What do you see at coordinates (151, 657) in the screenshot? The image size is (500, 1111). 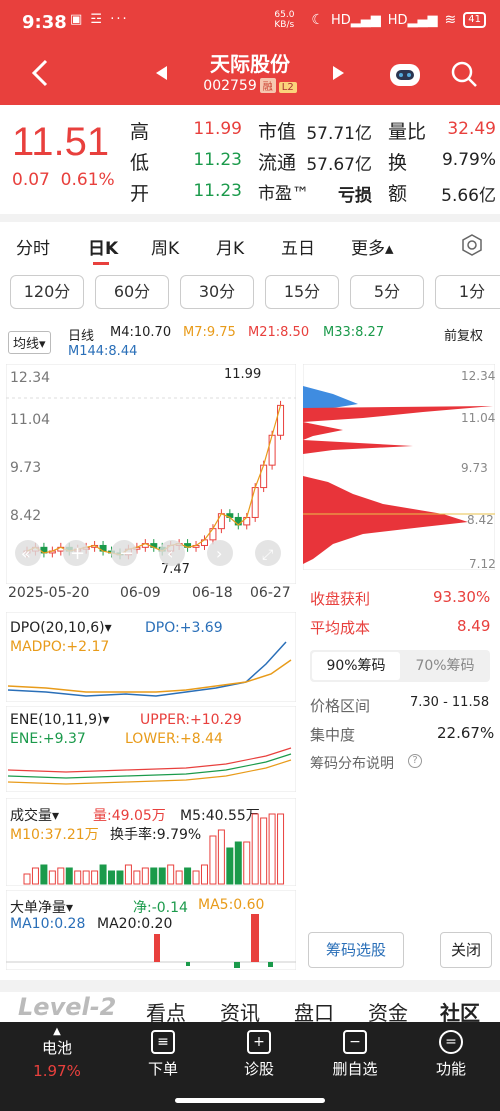 I see `dpo-chart` at bounding box center [151, 657].